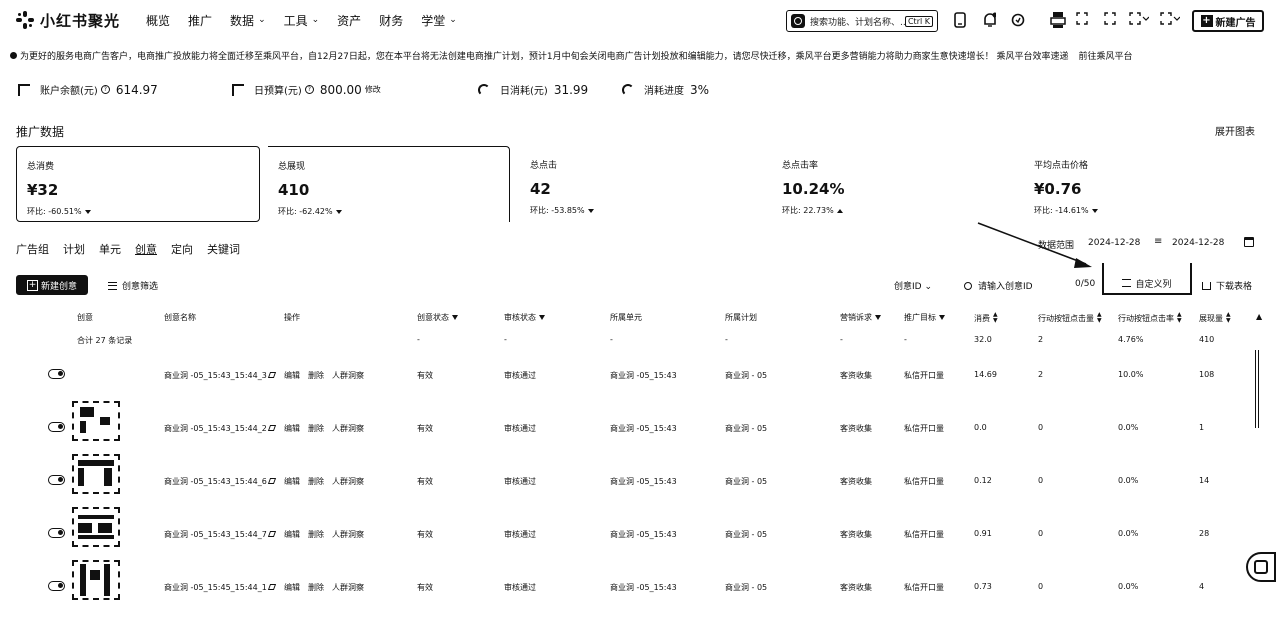  I want to click on metric-card-ctr: 总点击率 10.24% 环比: 22.73%, so click(892, 184).